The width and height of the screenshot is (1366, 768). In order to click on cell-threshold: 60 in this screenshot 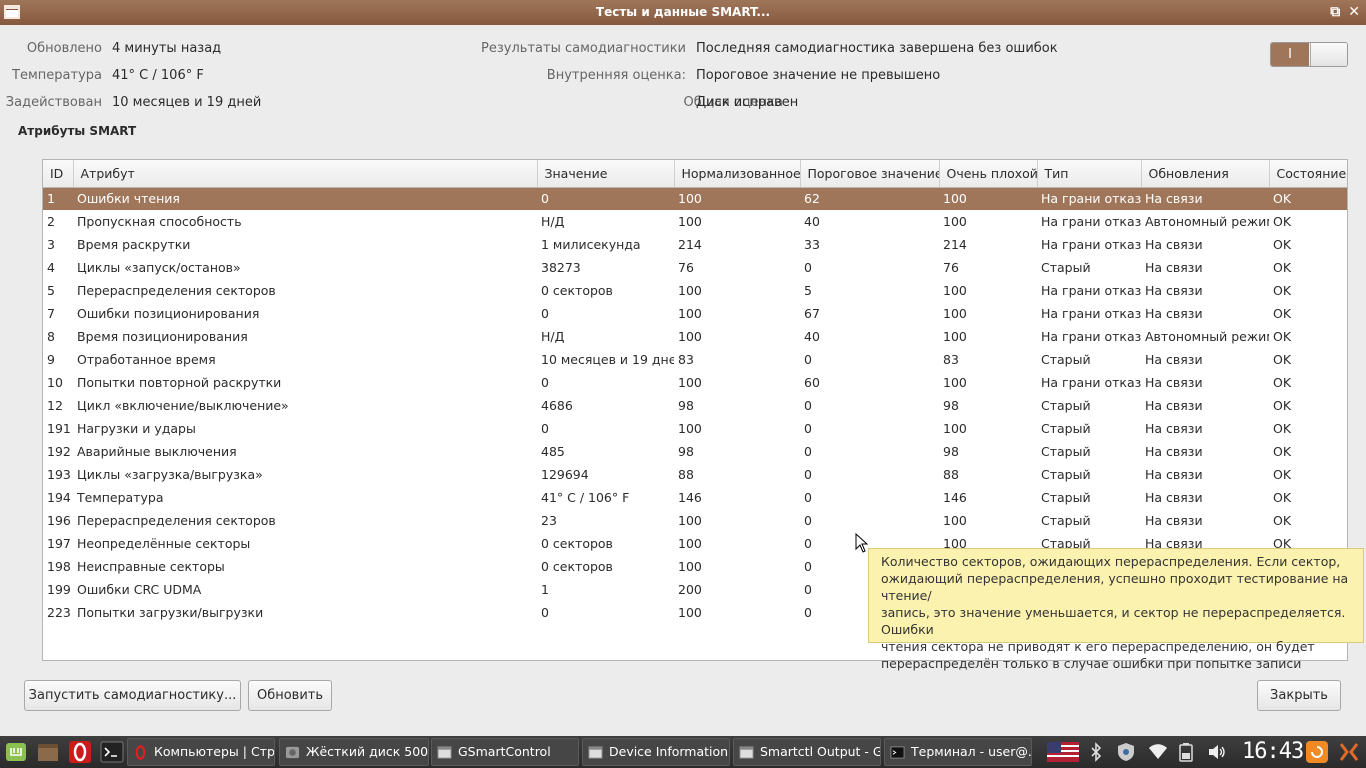, I will do `click(812, 382)`.